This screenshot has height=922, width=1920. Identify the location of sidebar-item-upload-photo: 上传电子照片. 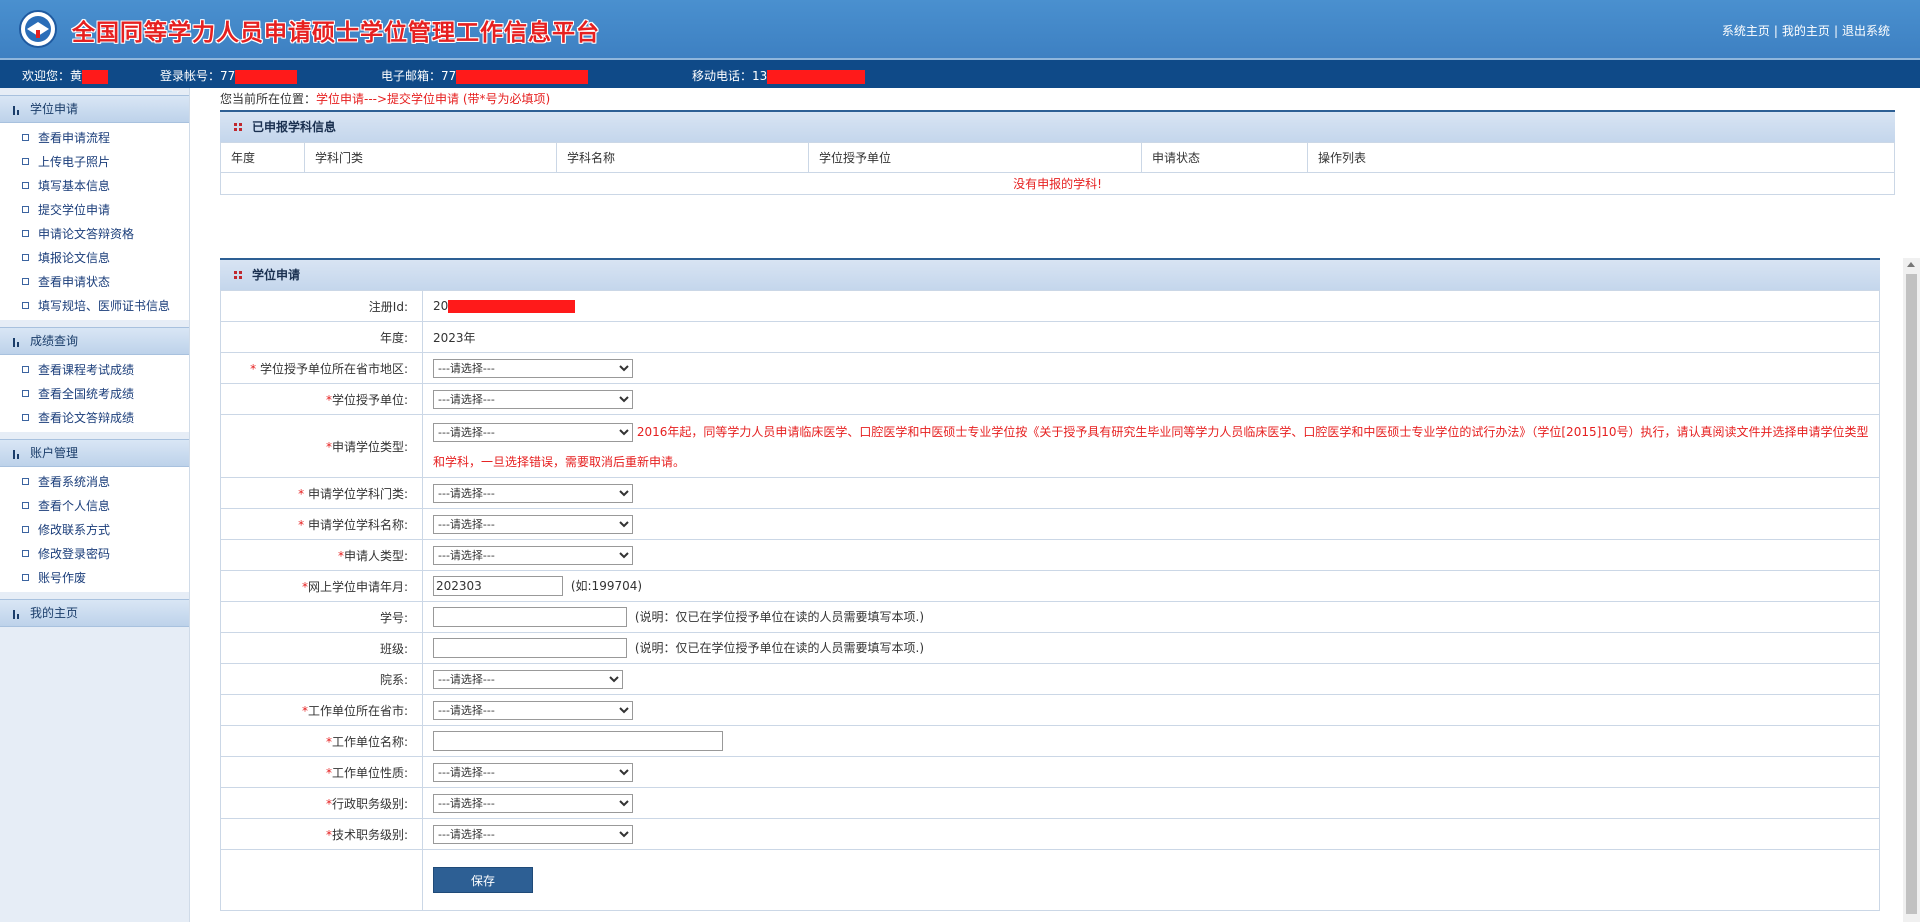
(94, 162).